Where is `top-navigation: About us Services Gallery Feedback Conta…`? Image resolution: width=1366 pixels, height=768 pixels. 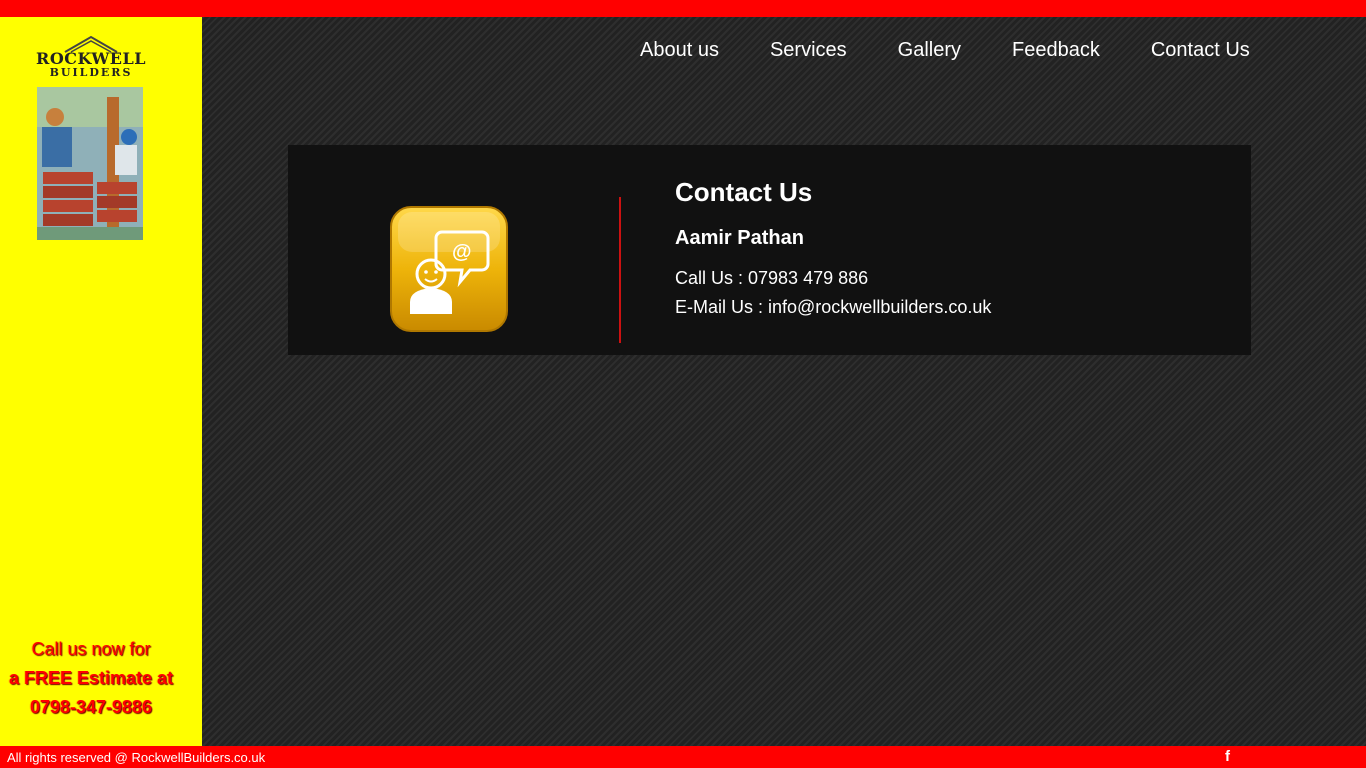 top-navigation: About us Services Gallery Feedback Conta… is located at coordinates (945, 50).